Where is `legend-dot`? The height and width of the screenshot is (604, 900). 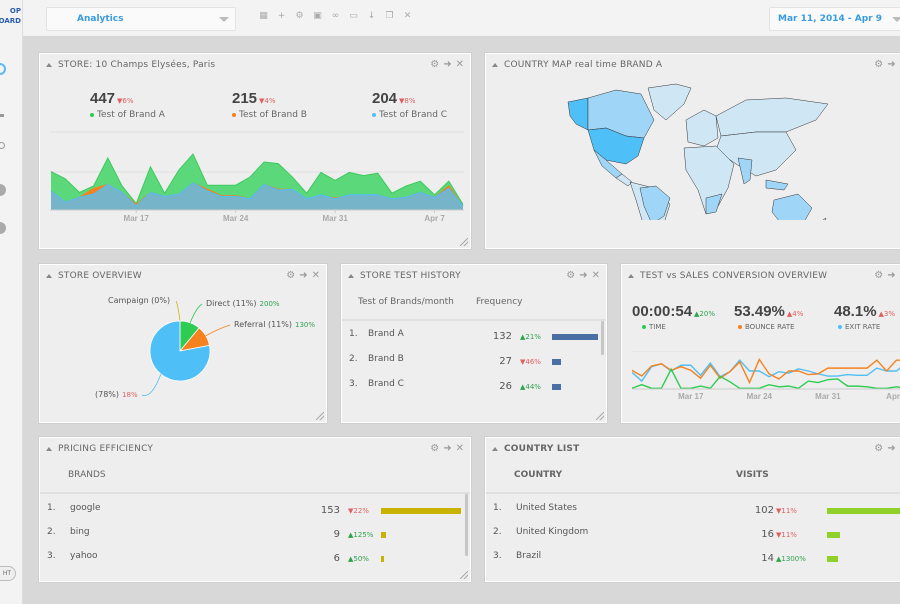
legend-dot is located at coordinates (92, 114).